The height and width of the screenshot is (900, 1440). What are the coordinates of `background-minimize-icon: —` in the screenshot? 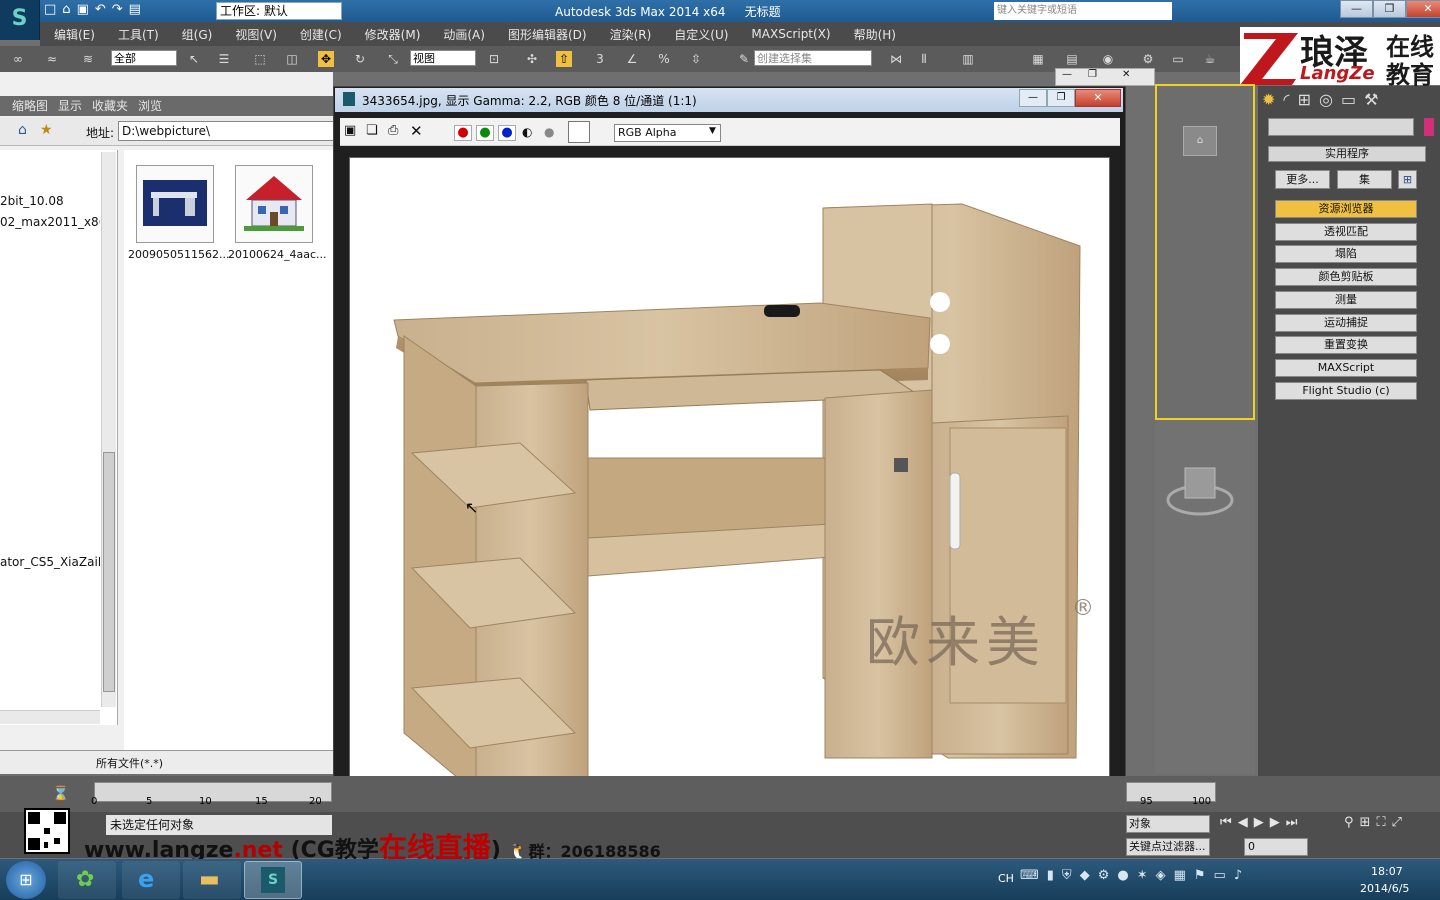 It's located at (1067, 74).